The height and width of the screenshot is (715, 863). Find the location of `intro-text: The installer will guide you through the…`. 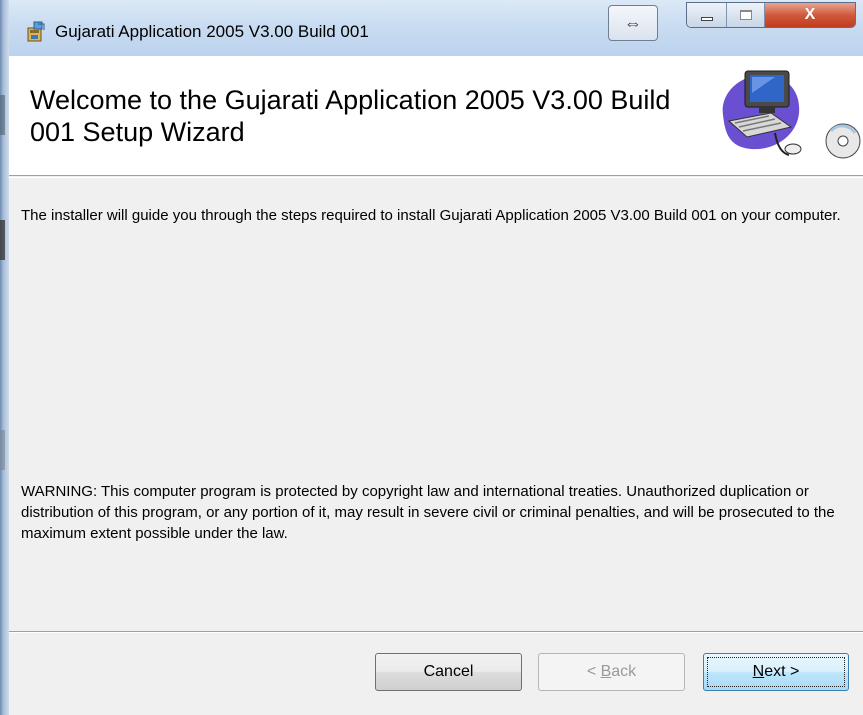

intro-text: The installer will guide you through the… is located at coordinates (431, 215).